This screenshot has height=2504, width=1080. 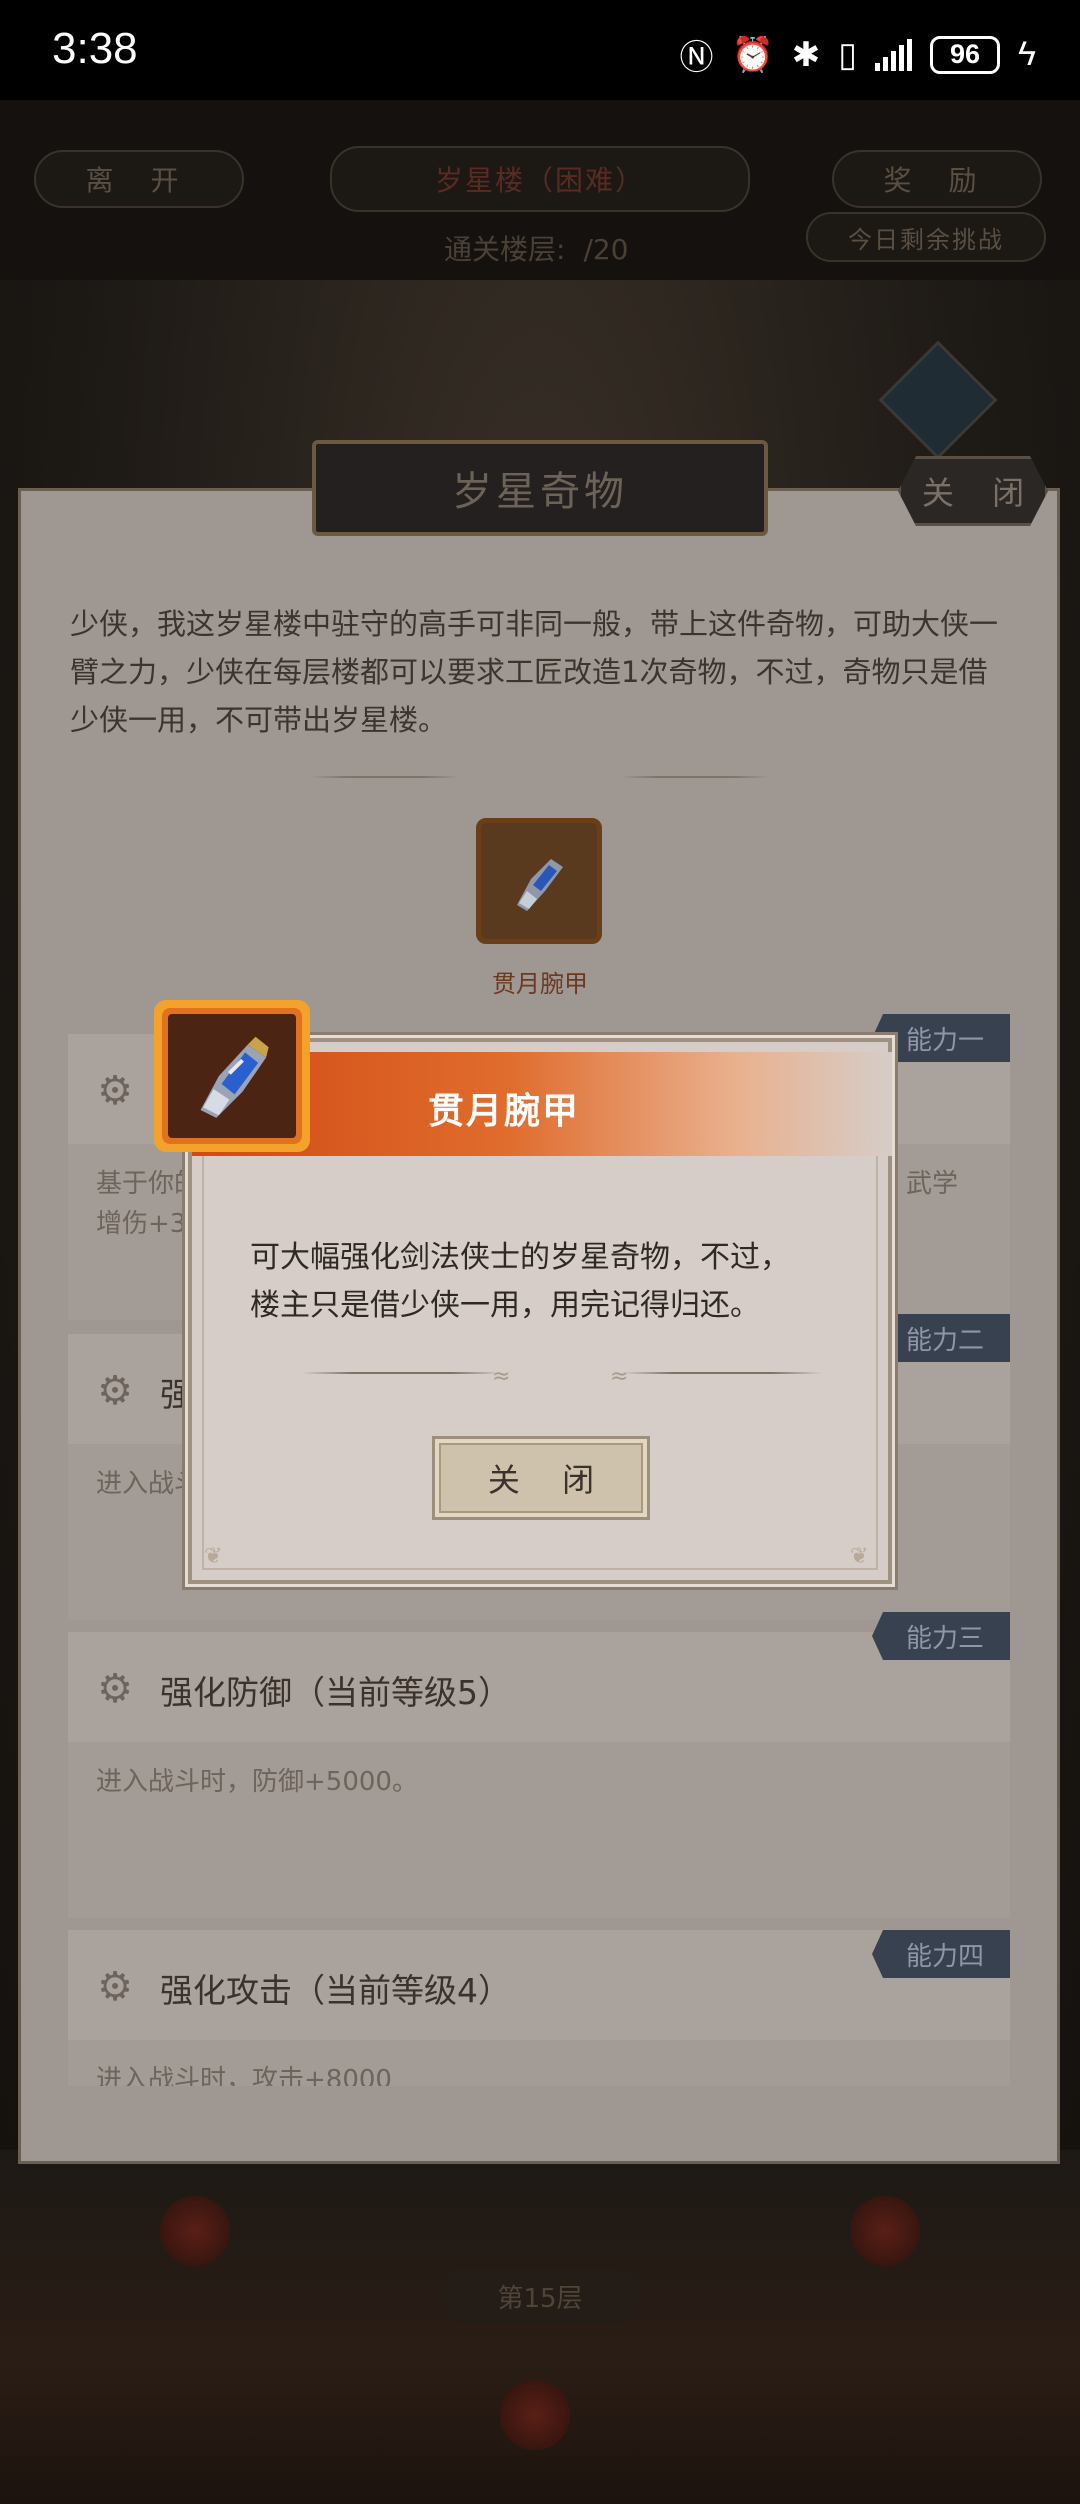 I want to click on ability-tag: 能力三, so click(x=941, y=1636).